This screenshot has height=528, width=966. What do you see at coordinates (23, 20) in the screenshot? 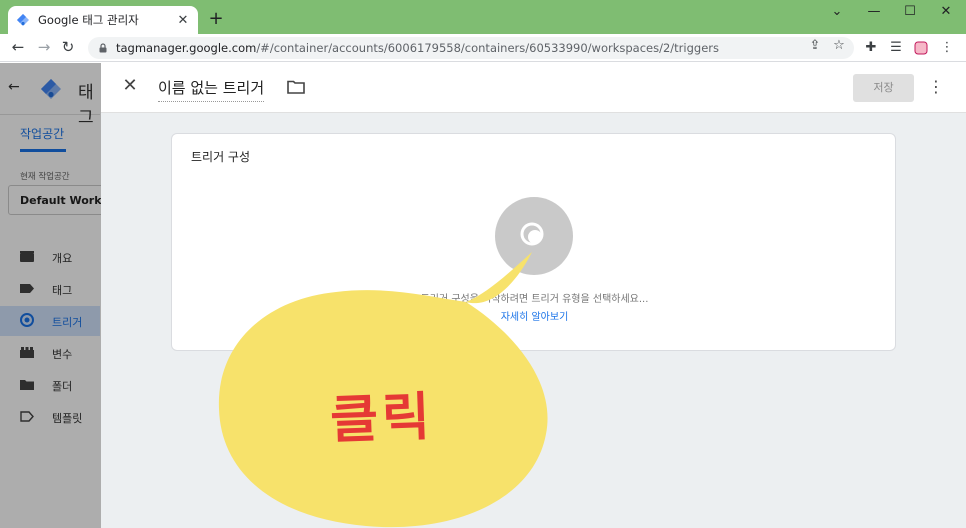
I see `gtm-favicon-icon` at bounding box center [23, 20].